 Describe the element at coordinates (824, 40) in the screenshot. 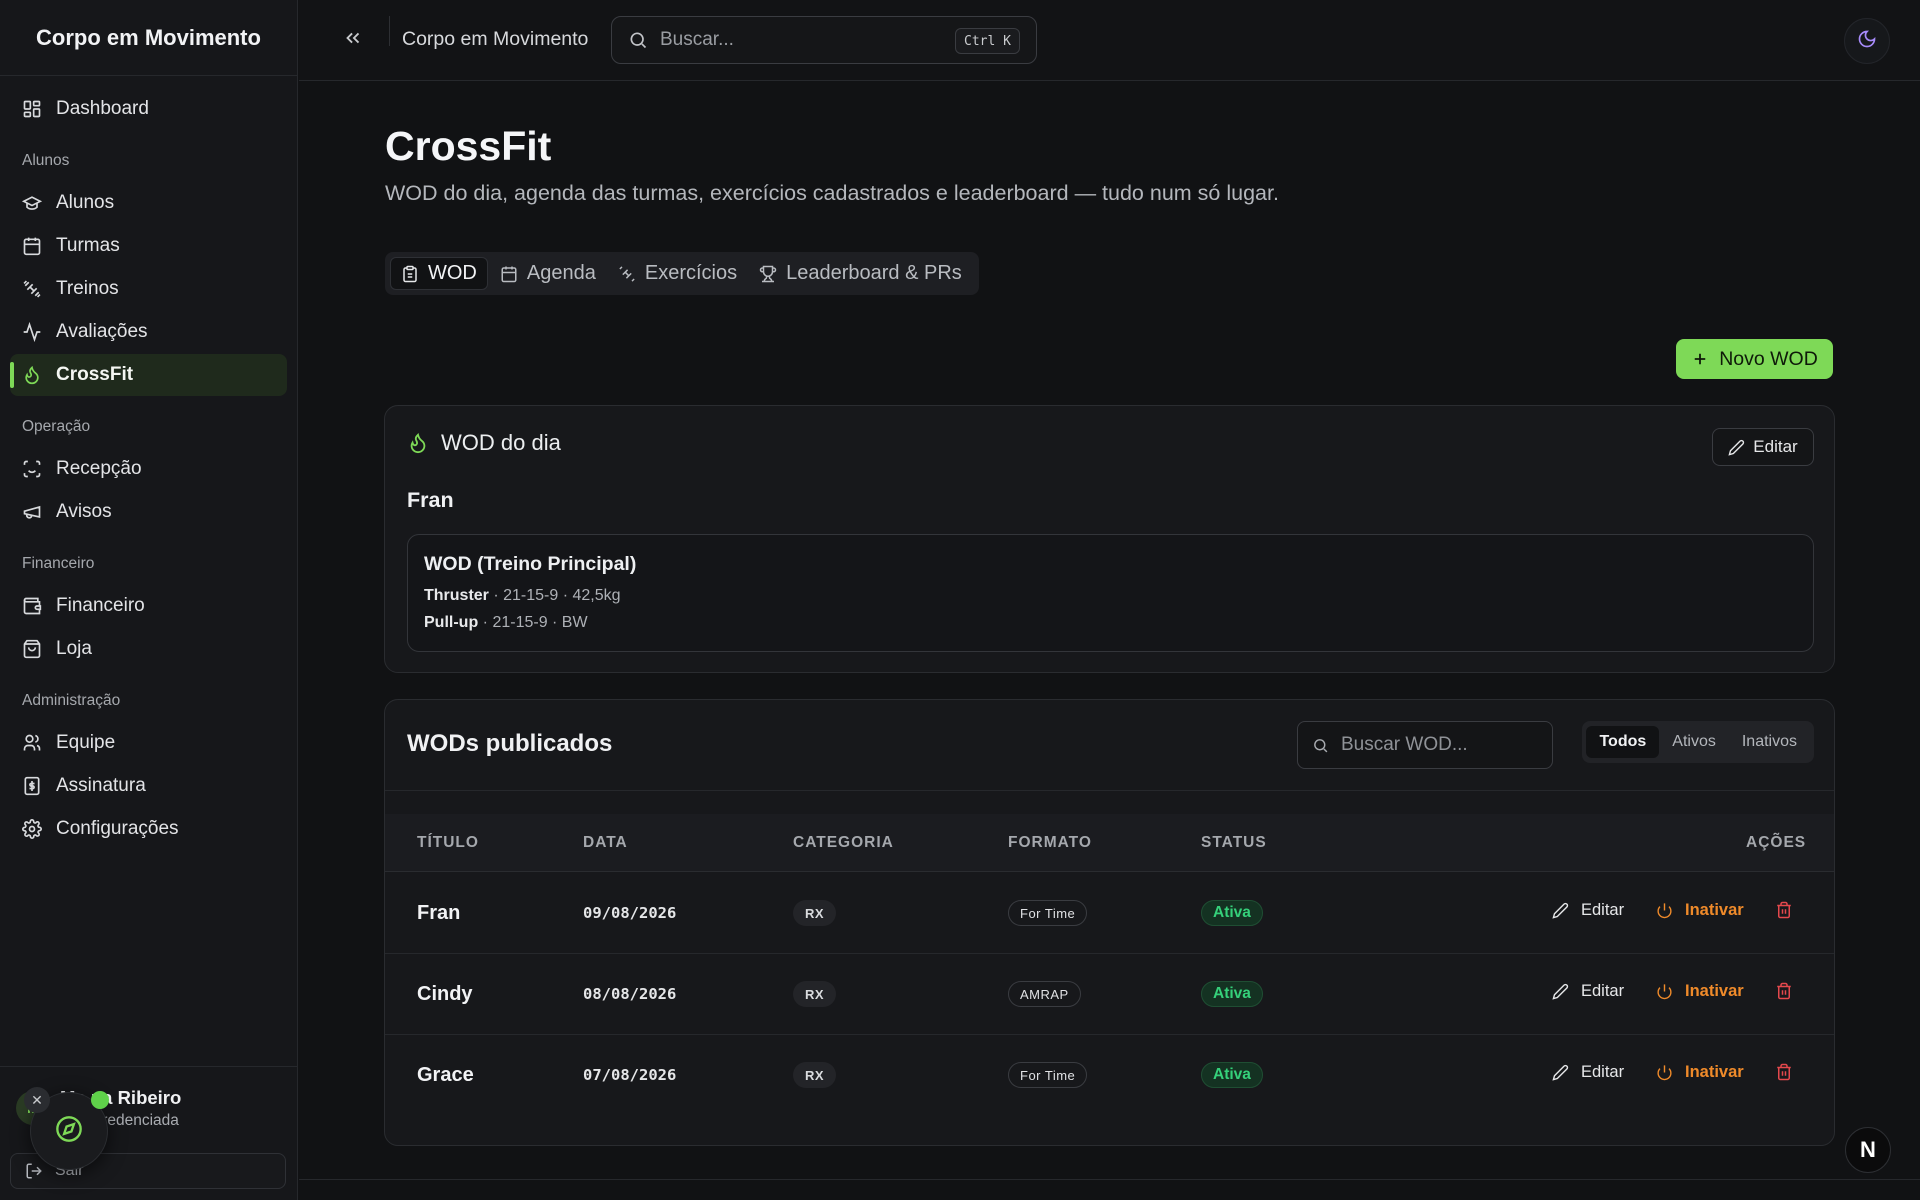

I see `global-search-input: Buscar... Ctrl K` at that location.